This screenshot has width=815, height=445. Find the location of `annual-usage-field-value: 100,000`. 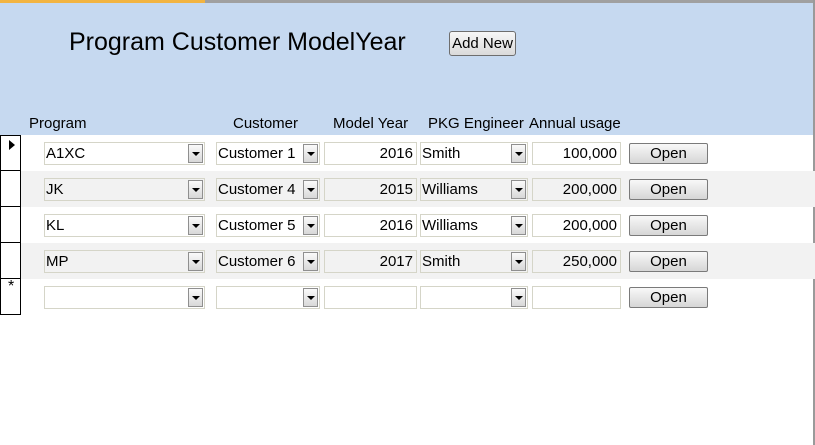

annual-usage-field-value: 100,000 is located at coordinates (589, 153).